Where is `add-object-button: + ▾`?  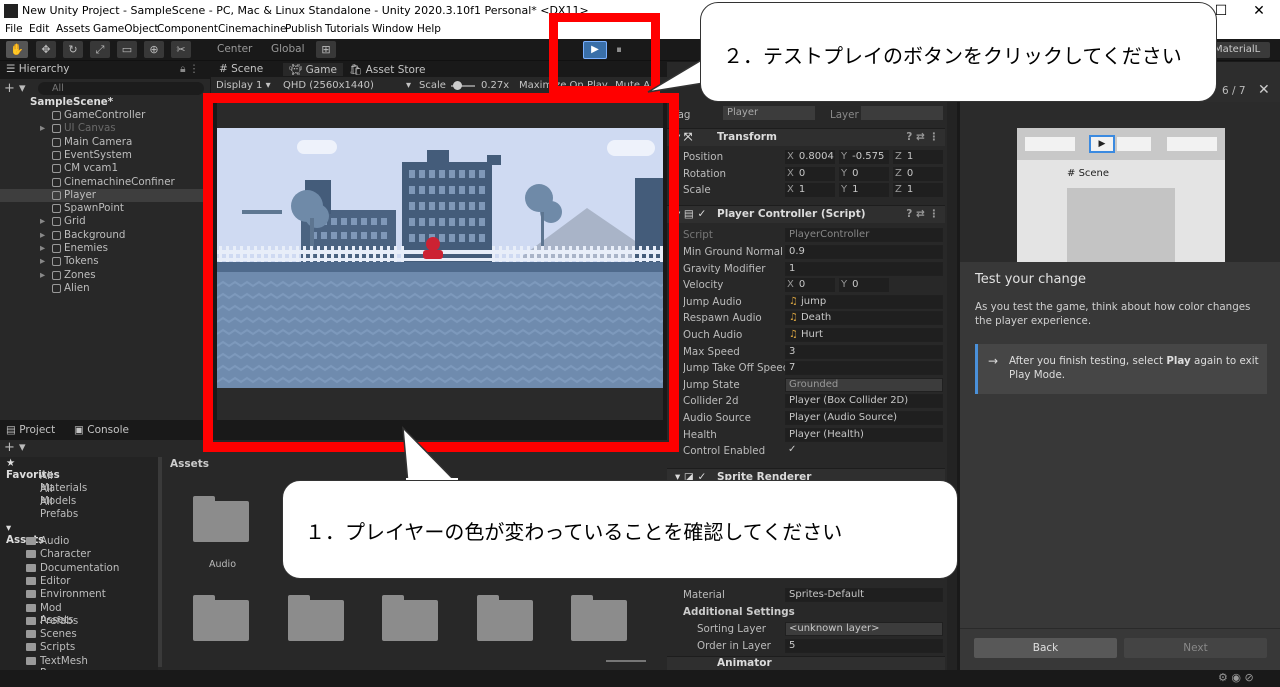
add-object-button: + ▾ is located at coordinates (15, 88).